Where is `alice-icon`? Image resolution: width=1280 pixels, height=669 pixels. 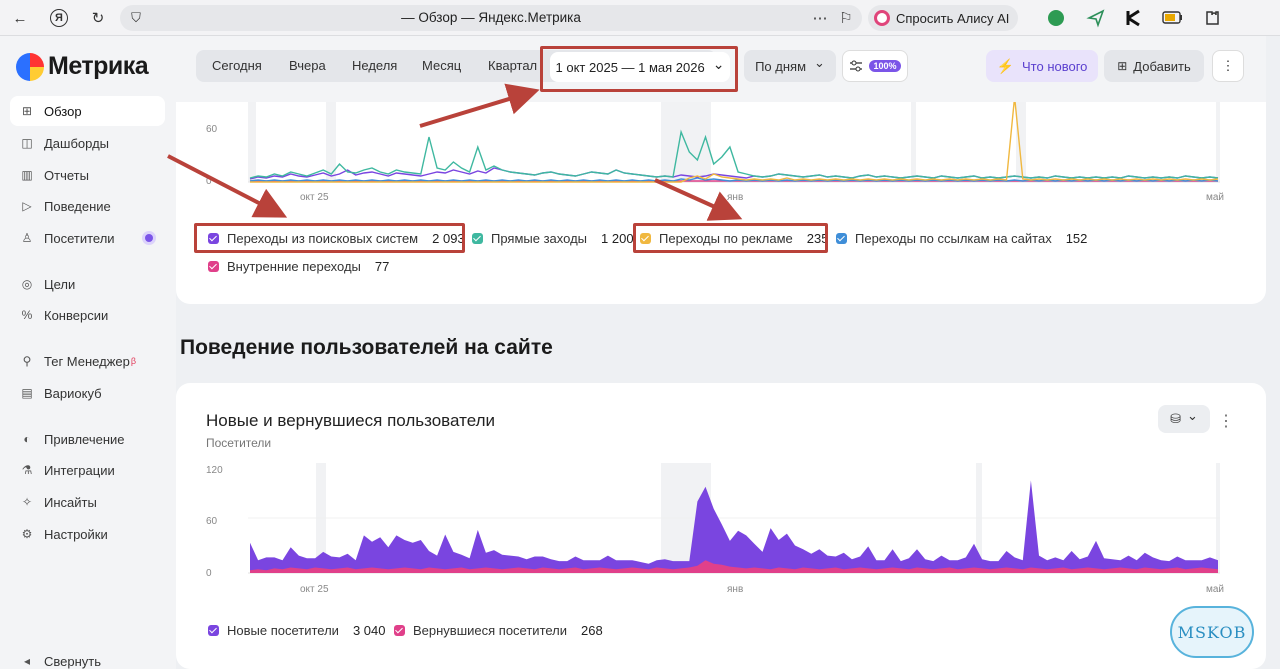
alice-icon is located at coordinates (882, 18).